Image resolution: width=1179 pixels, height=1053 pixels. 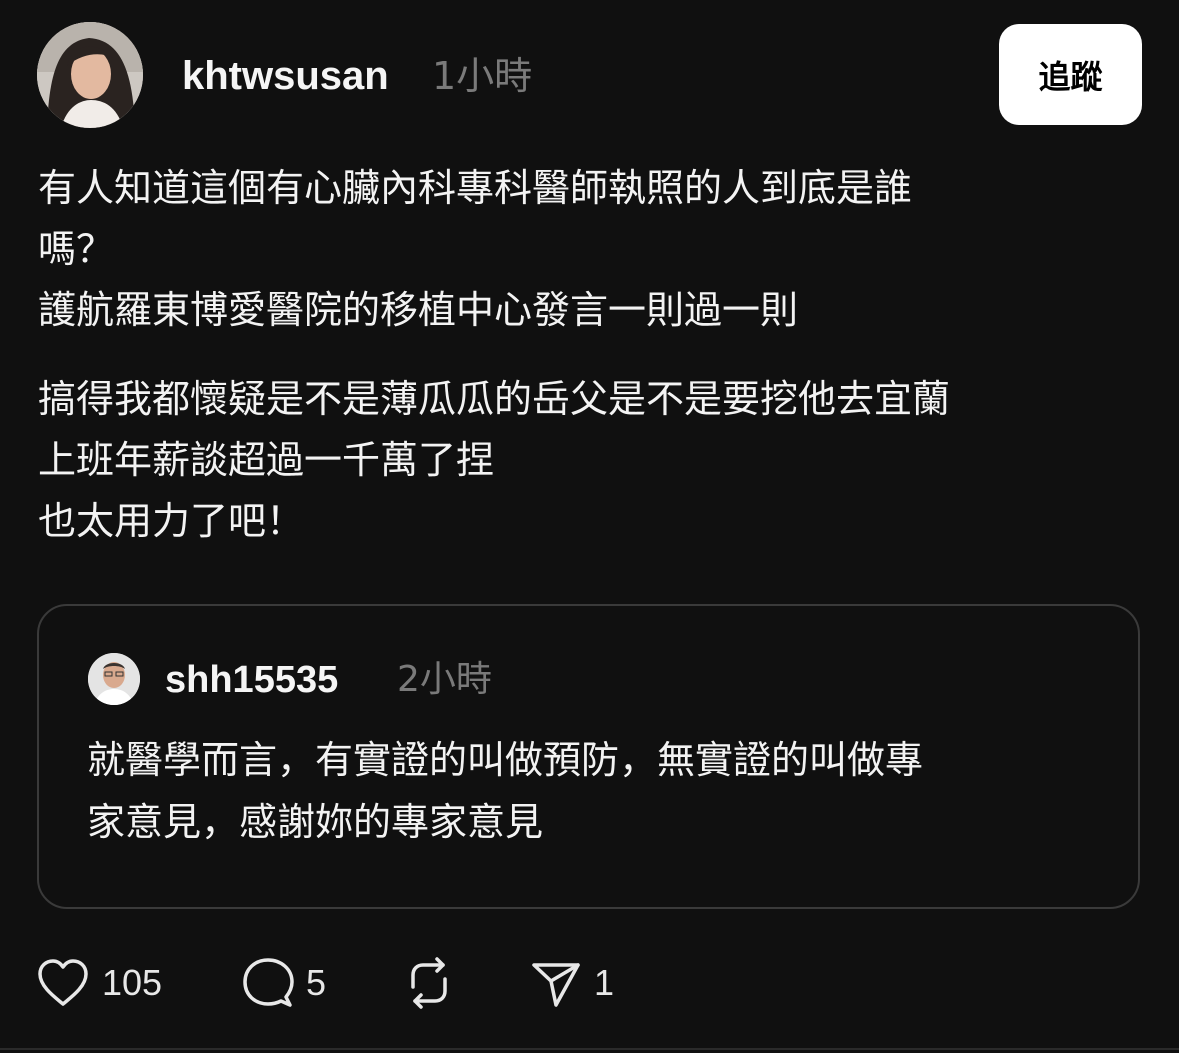 I want to click on post-line: 有人知道這個有心臟內科專科醫師執照的人到底是誰, so click(x=475, y=188).